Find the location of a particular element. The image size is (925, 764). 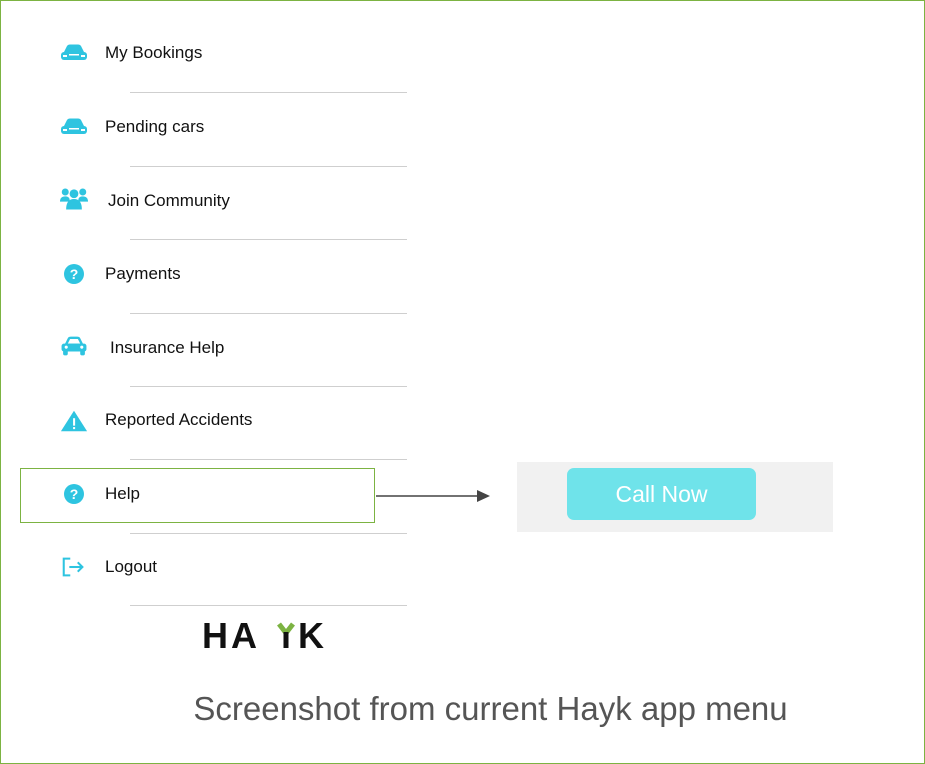

menu-item-label: Join Community is located at coordinates (169, 200).